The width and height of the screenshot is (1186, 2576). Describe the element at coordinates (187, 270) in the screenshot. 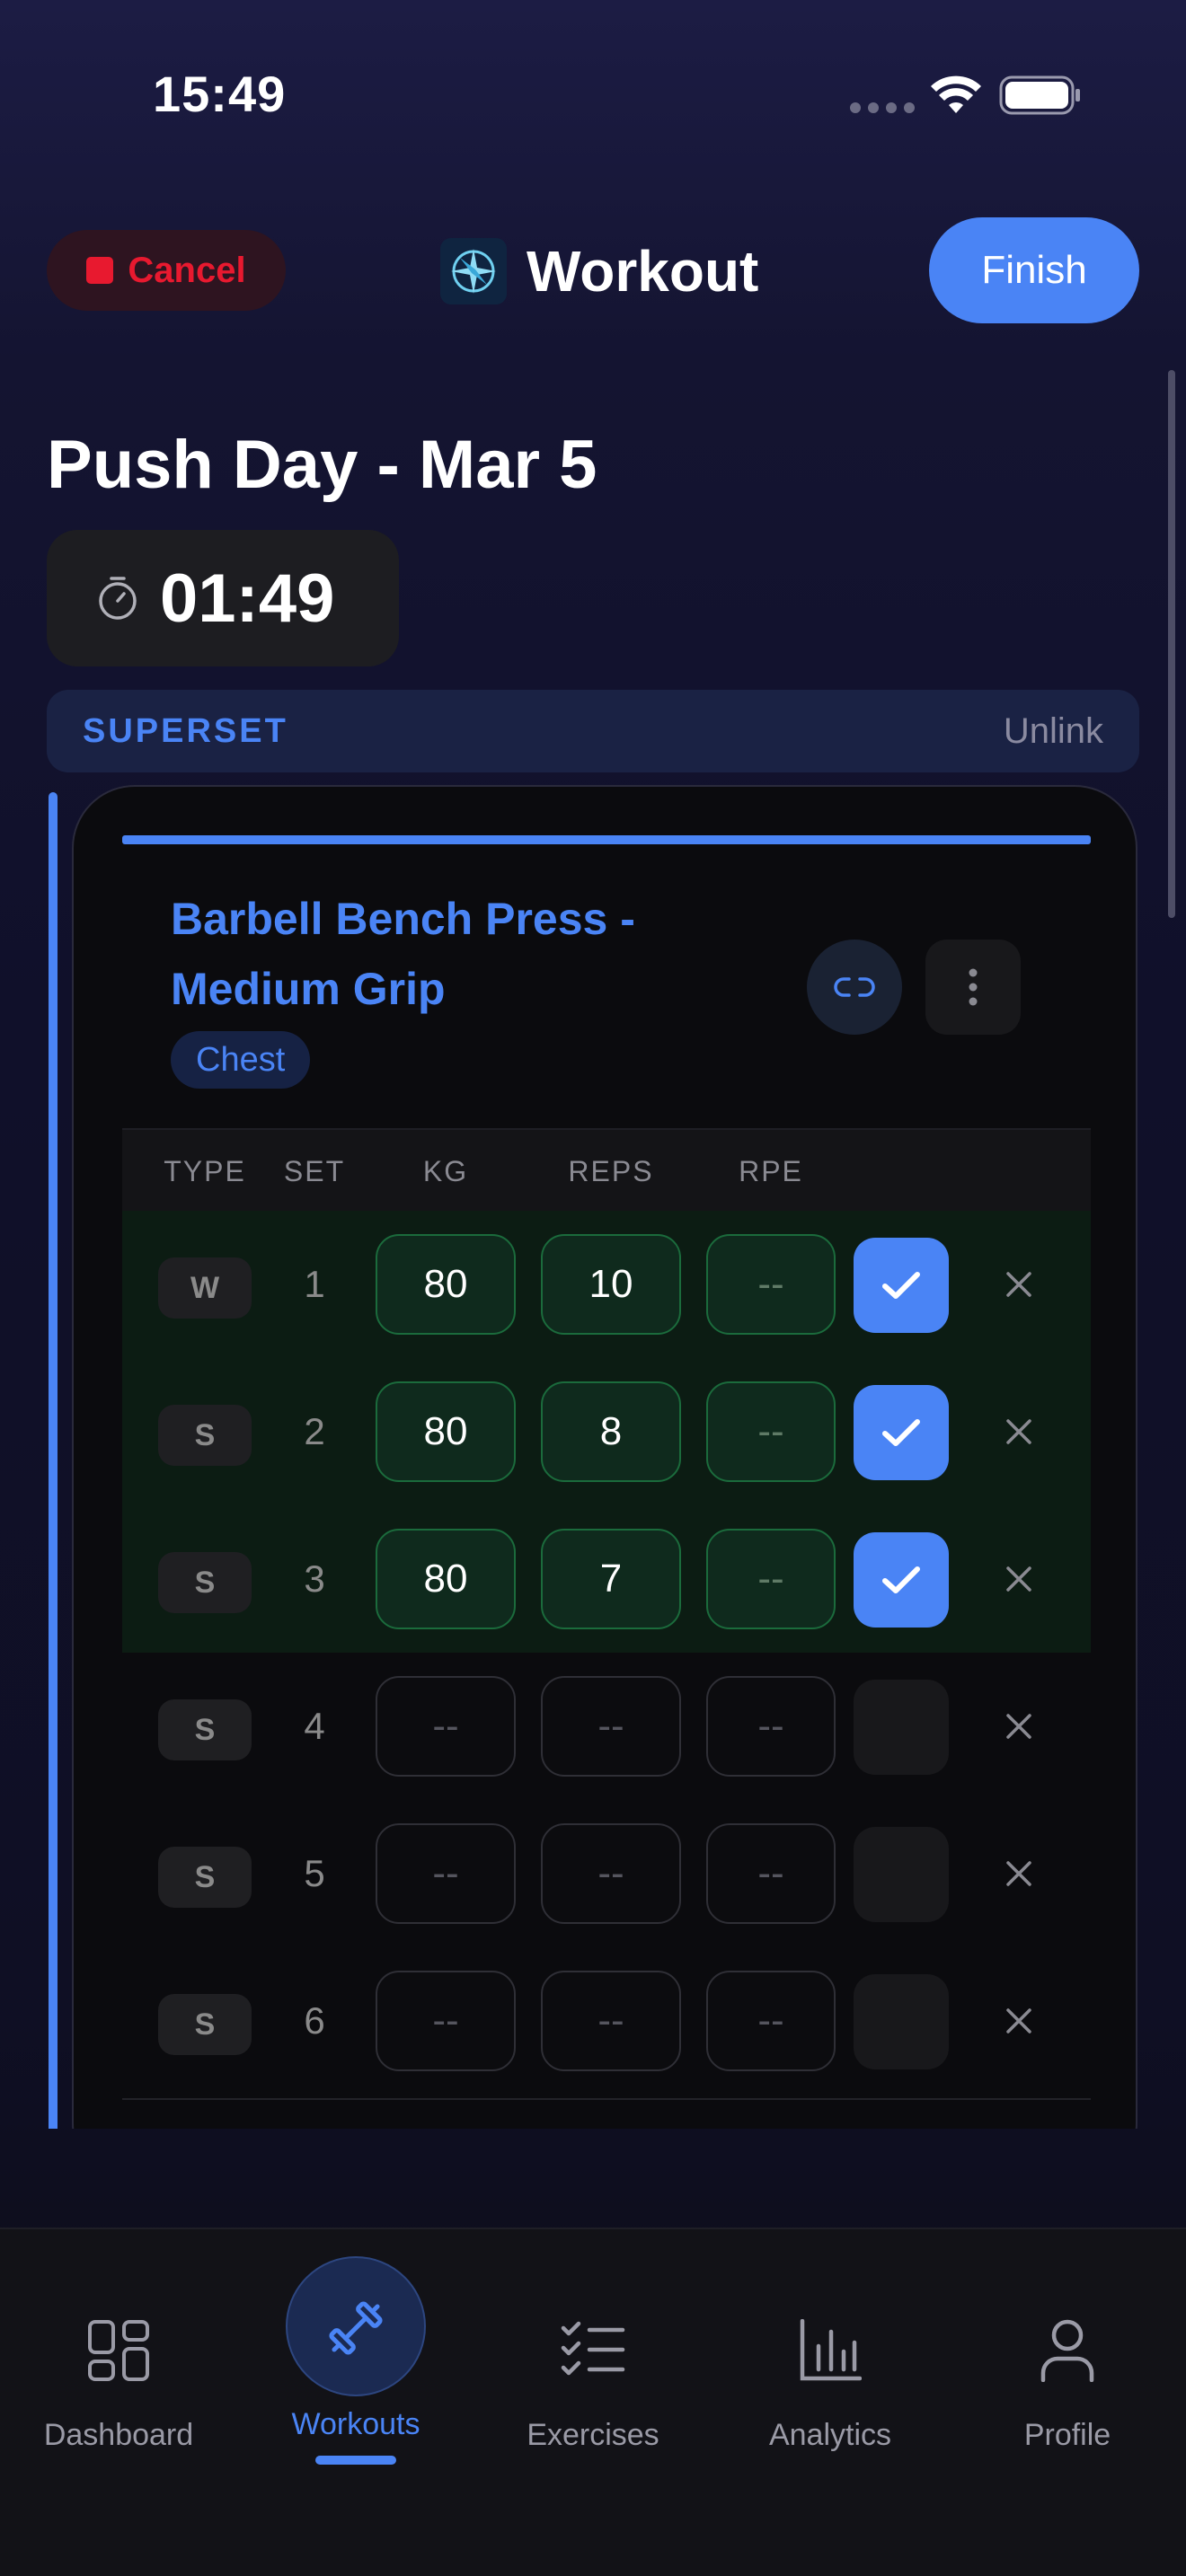

I see `cancel-label: Cancel` at that location.